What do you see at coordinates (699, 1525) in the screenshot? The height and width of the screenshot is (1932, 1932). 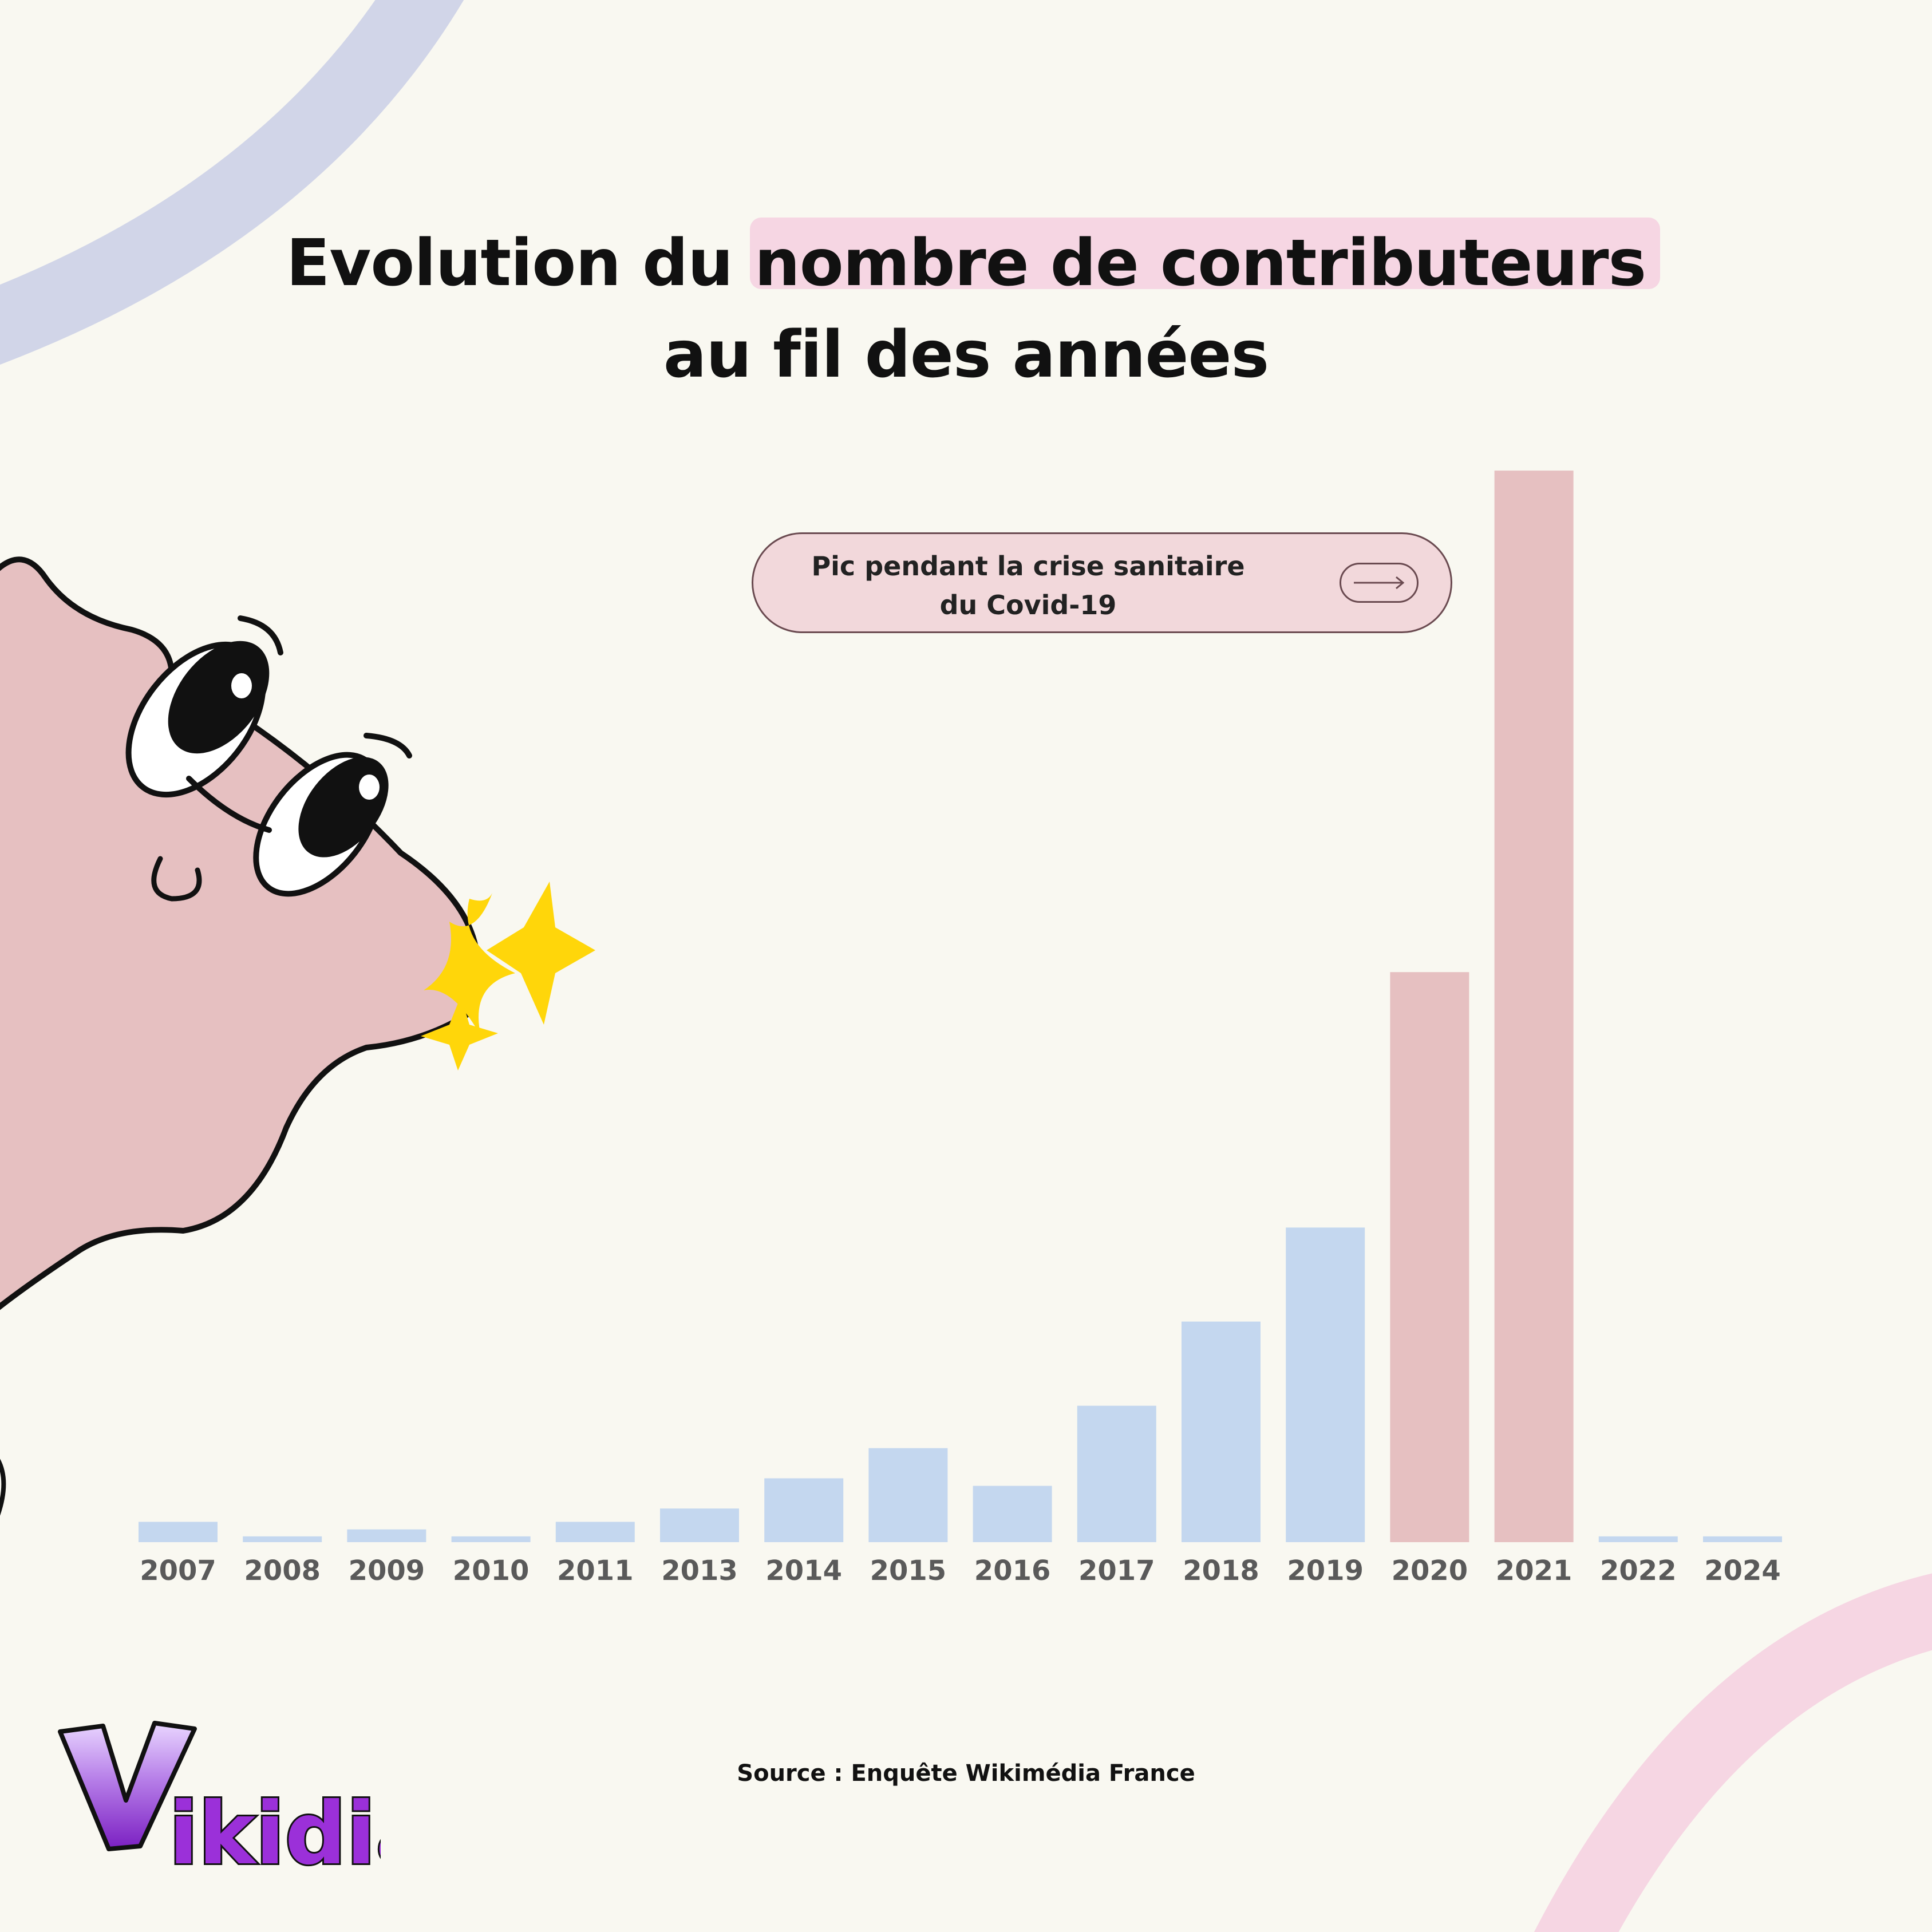 I see `bar-2013` at bounding box center [699, 1525].